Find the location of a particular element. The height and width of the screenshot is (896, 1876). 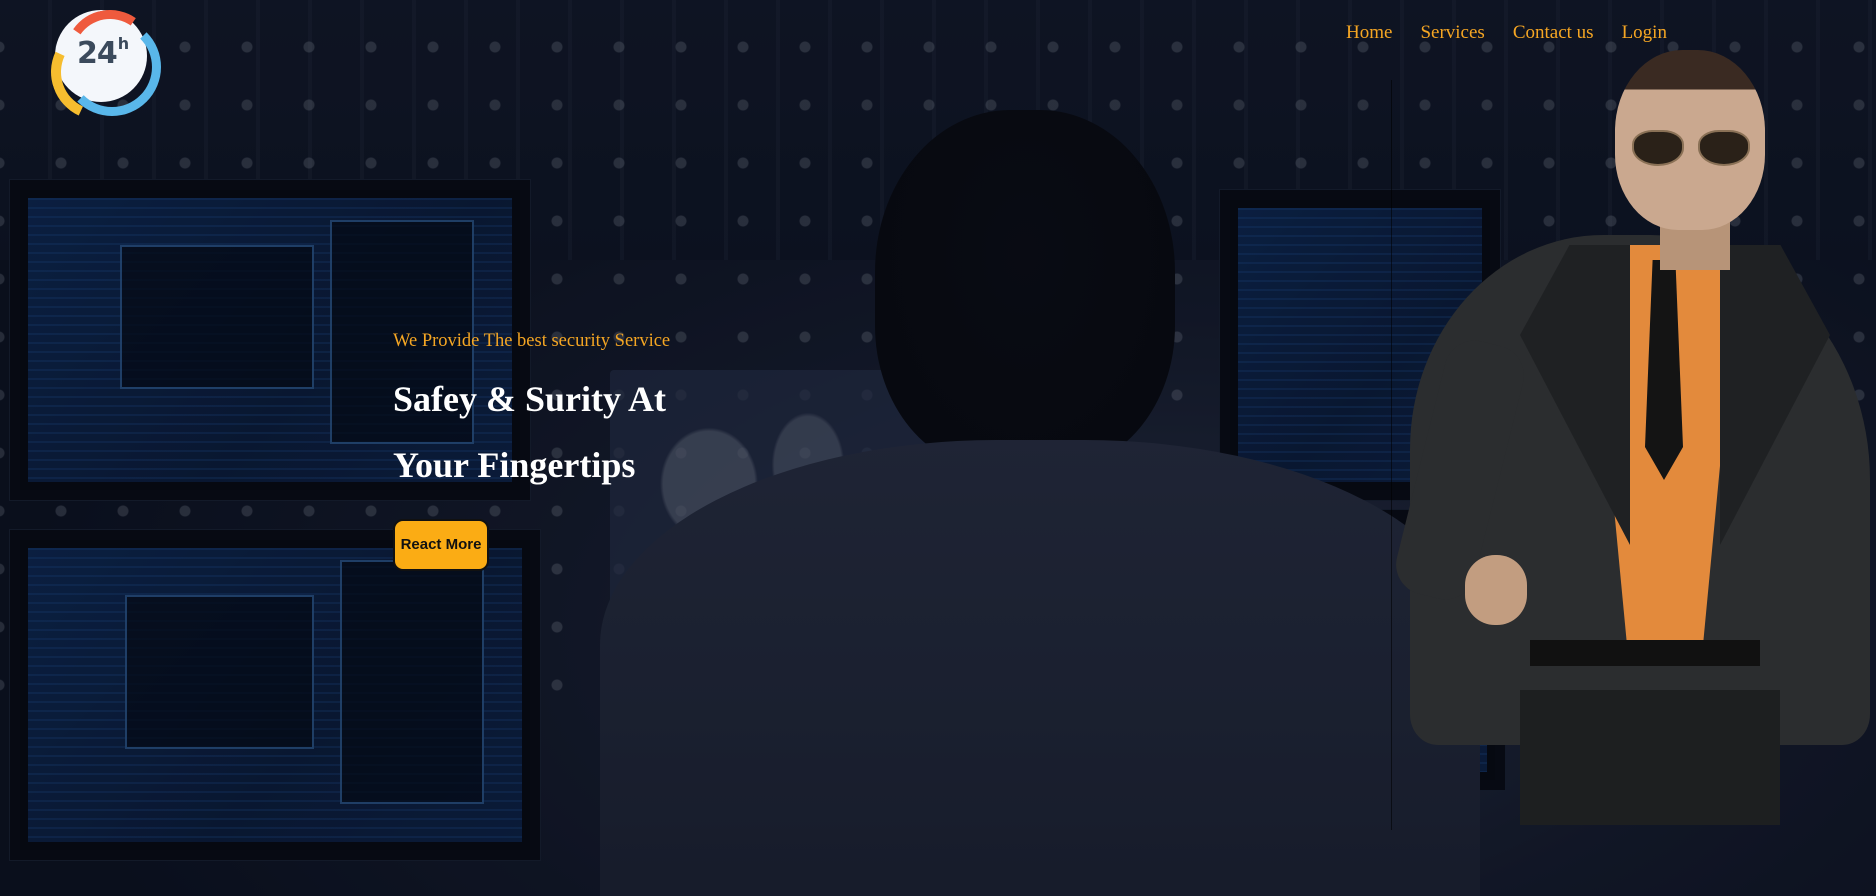

nav-contact-link: Contact us is located at coordinates (1553, 33).